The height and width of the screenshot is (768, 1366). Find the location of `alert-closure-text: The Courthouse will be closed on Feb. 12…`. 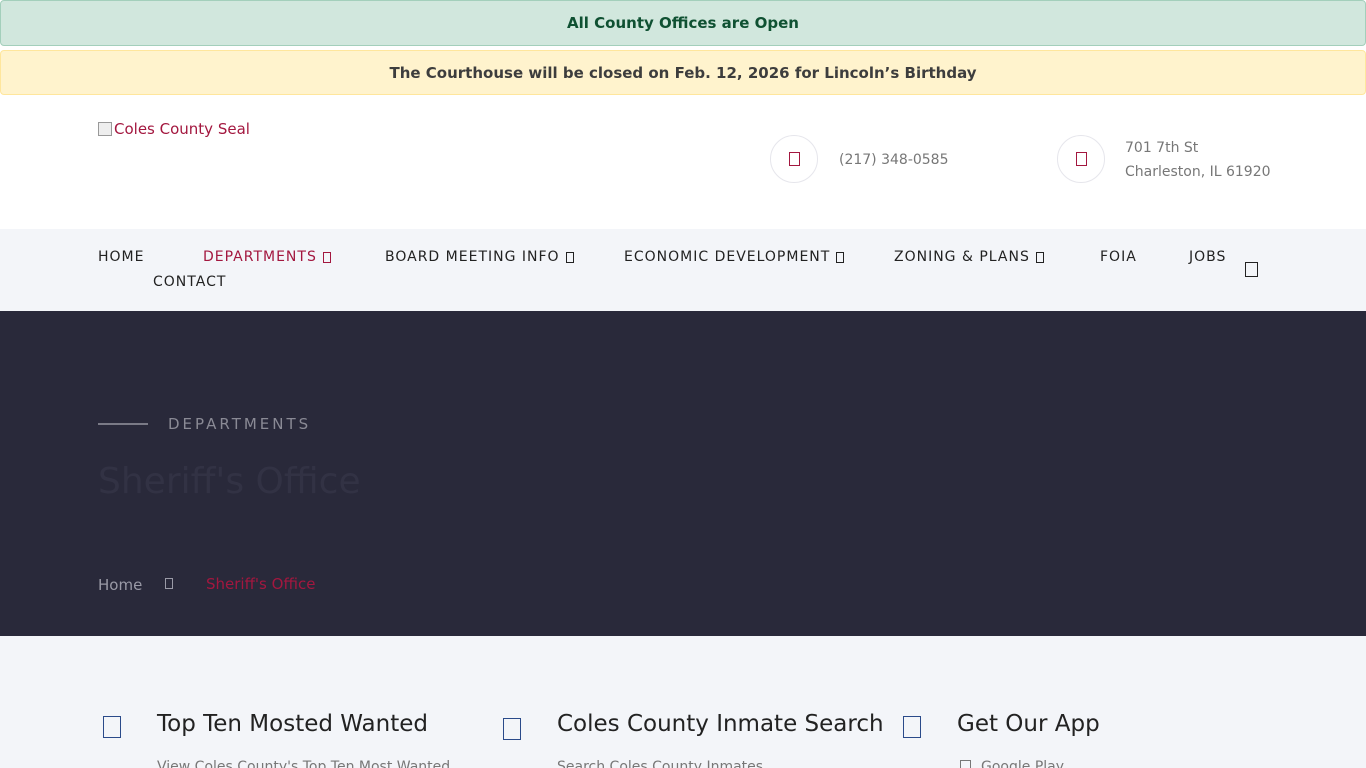

alert-closure-text: The Courthouse will be closed on Feb. 12… is located at coordinates (683, 72).